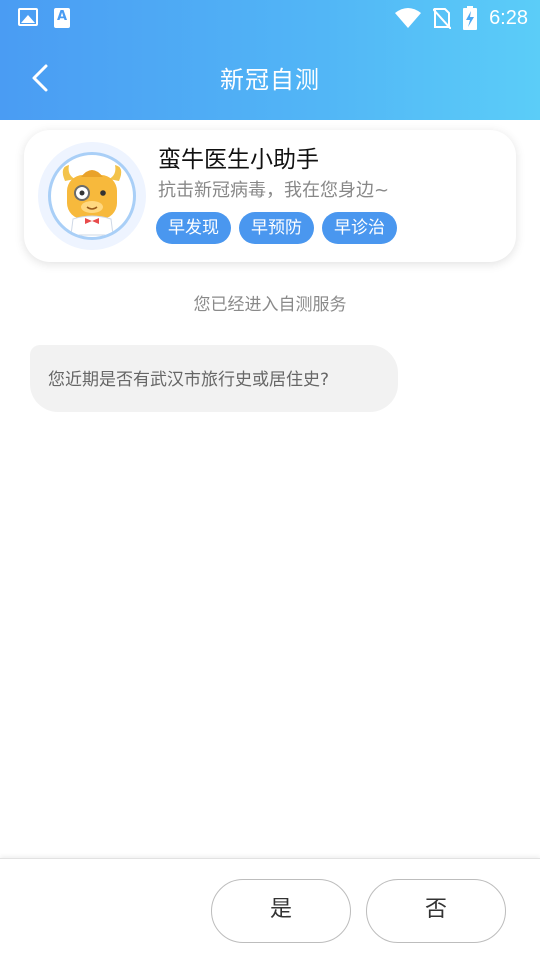 The height and width of the screenshot is (960, 540). I want to click on header-background: A 6:28 新冠自测, so click(270, 60).